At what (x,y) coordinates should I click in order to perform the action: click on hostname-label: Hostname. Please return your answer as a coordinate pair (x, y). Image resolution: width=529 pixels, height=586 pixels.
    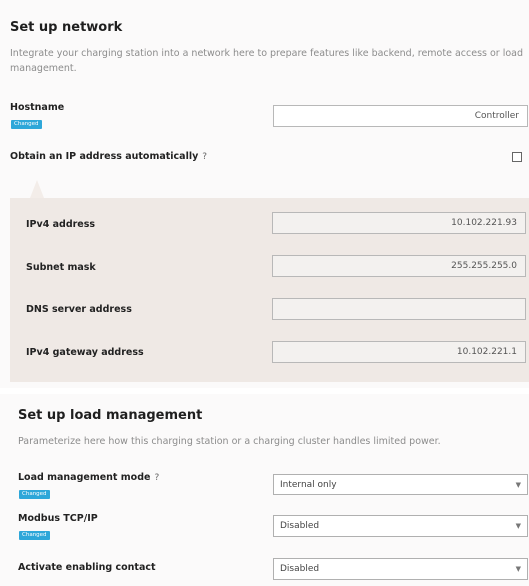
    Looking at the image, I should click on (37, 107).